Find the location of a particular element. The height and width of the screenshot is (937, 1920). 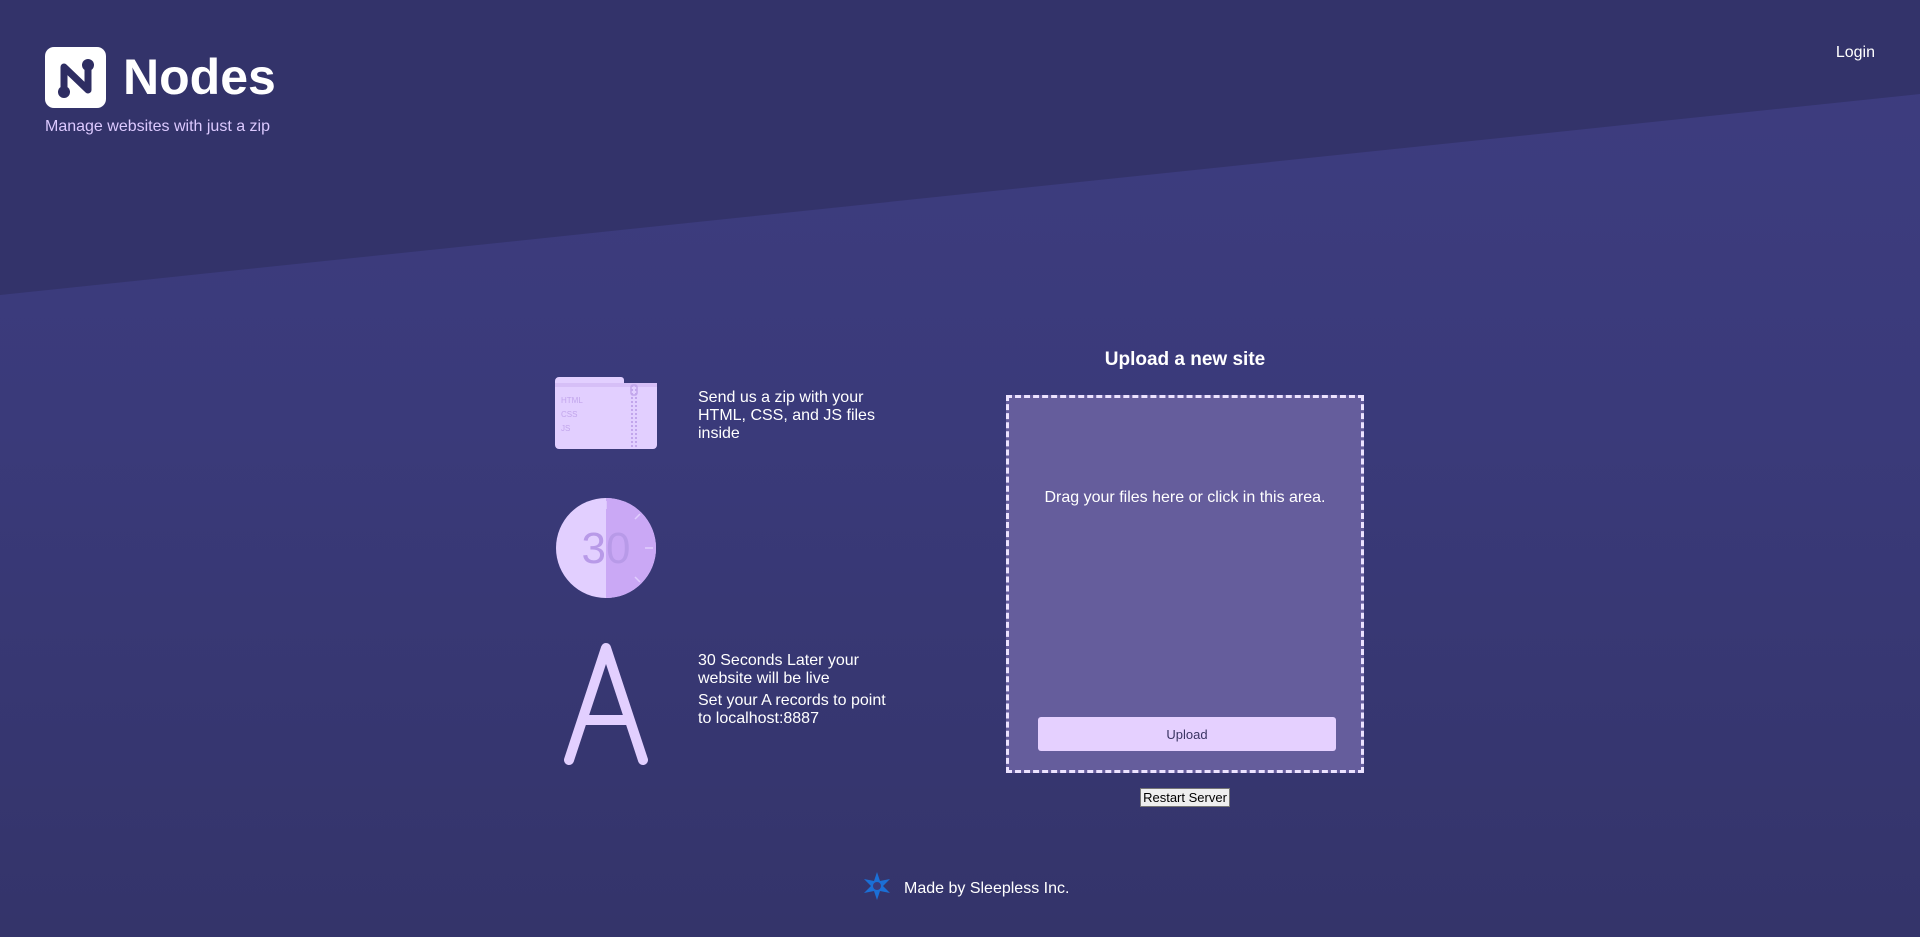

timer-30-icon: 30 is located at coordinates (606, 550).